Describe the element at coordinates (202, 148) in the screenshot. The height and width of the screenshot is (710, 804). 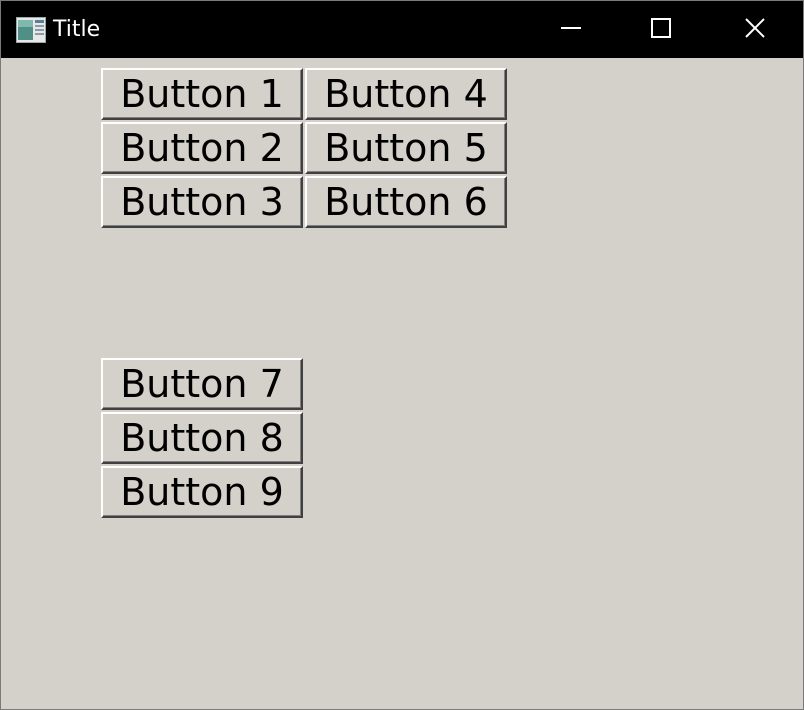
I see `button-2: Button 2` at that location.